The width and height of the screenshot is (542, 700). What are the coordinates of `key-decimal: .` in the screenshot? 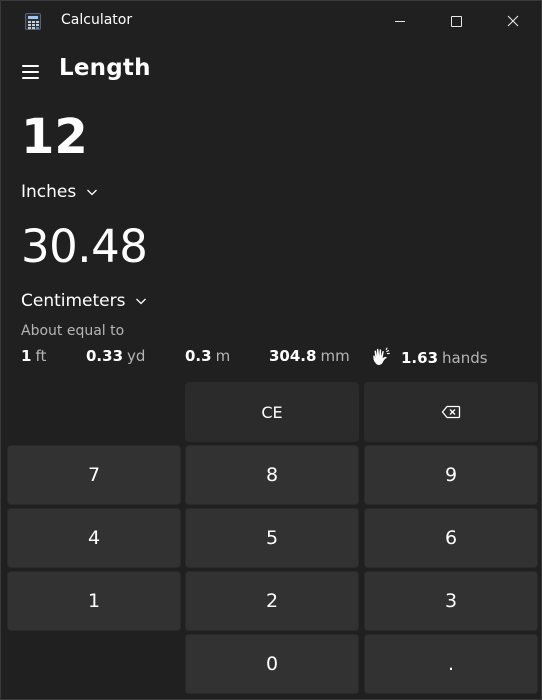 It's located at (451, 664).